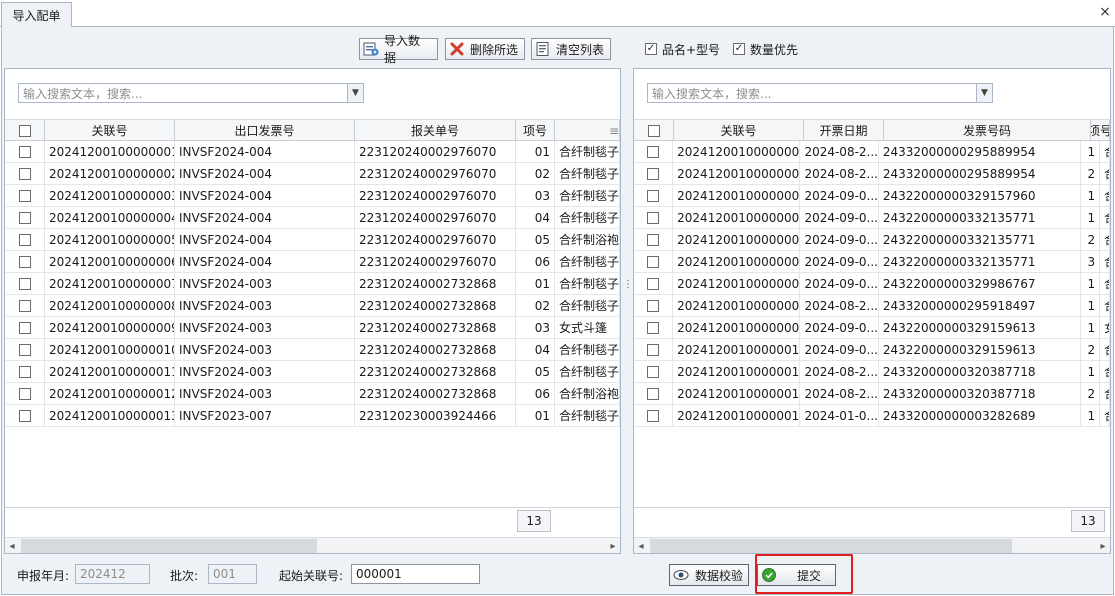 This screenshot has width=1115, height=596. Describe the element at coordinates (628, 289) in the screenshot. I see `splitter-handle: ⋮` at that location.